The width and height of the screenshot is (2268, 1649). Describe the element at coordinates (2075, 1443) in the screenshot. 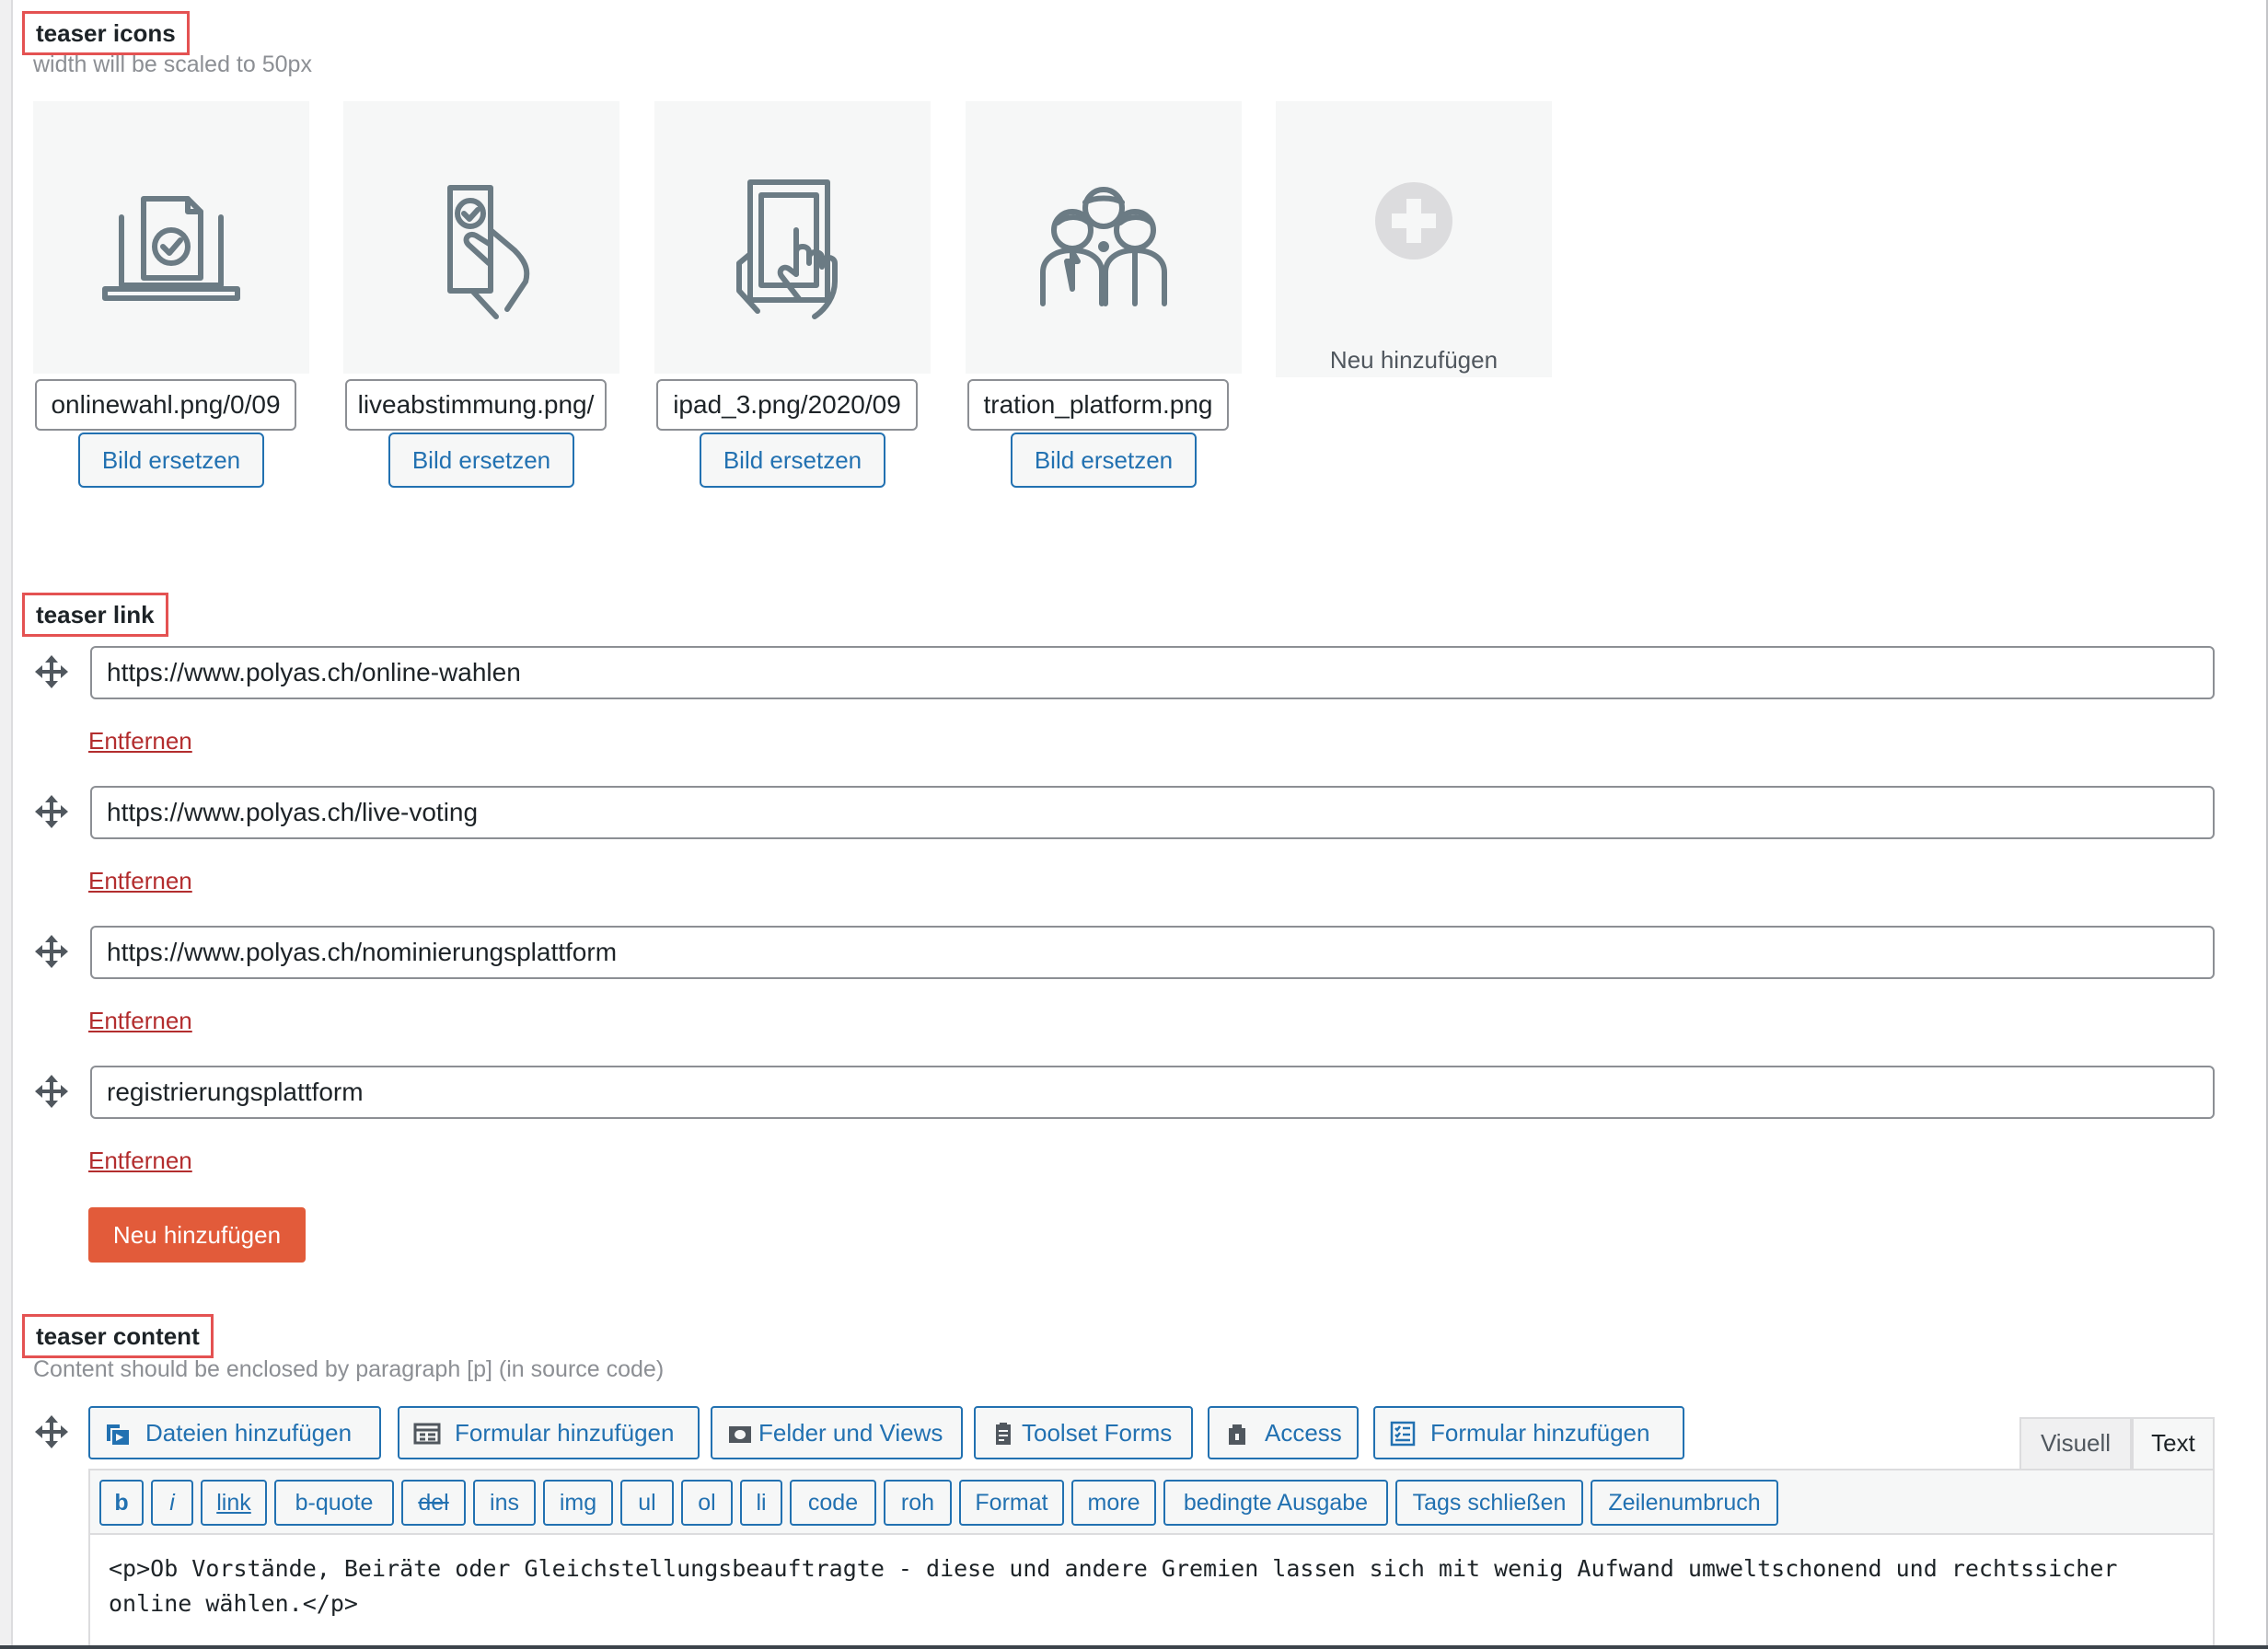

I see `tab-visual: Visuell` at that location.